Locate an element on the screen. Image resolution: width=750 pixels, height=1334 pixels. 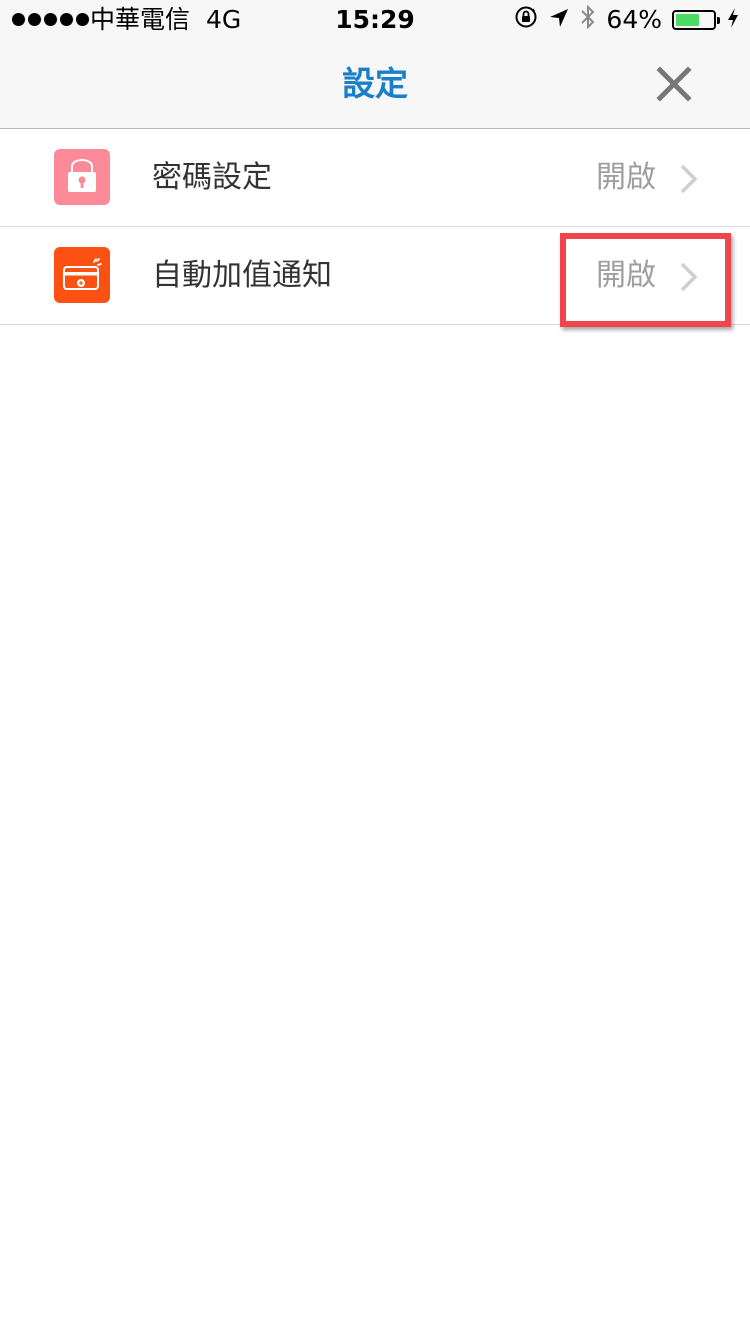
battery-icon is located at coordinates (696, 20).